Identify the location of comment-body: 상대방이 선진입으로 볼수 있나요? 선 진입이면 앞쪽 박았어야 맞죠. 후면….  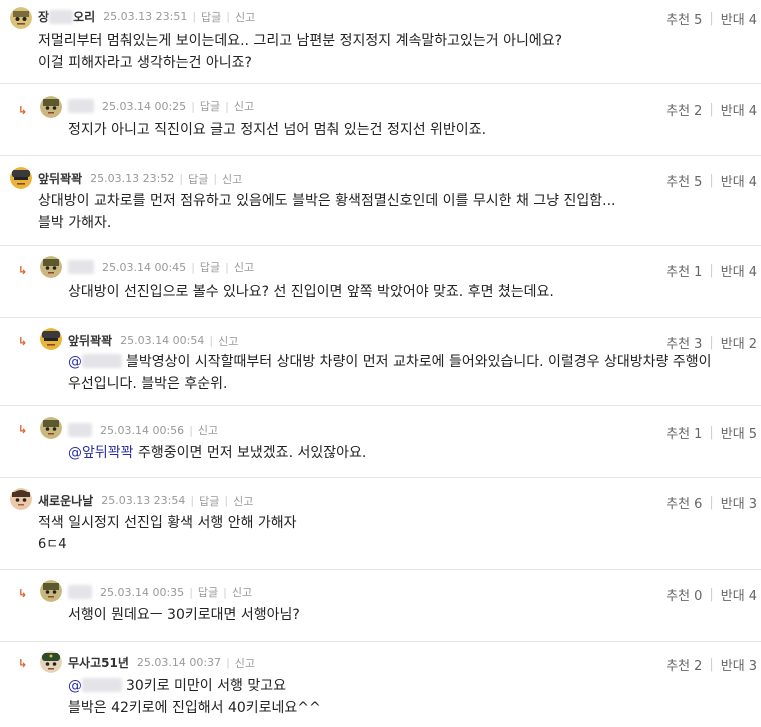
(311, 292).